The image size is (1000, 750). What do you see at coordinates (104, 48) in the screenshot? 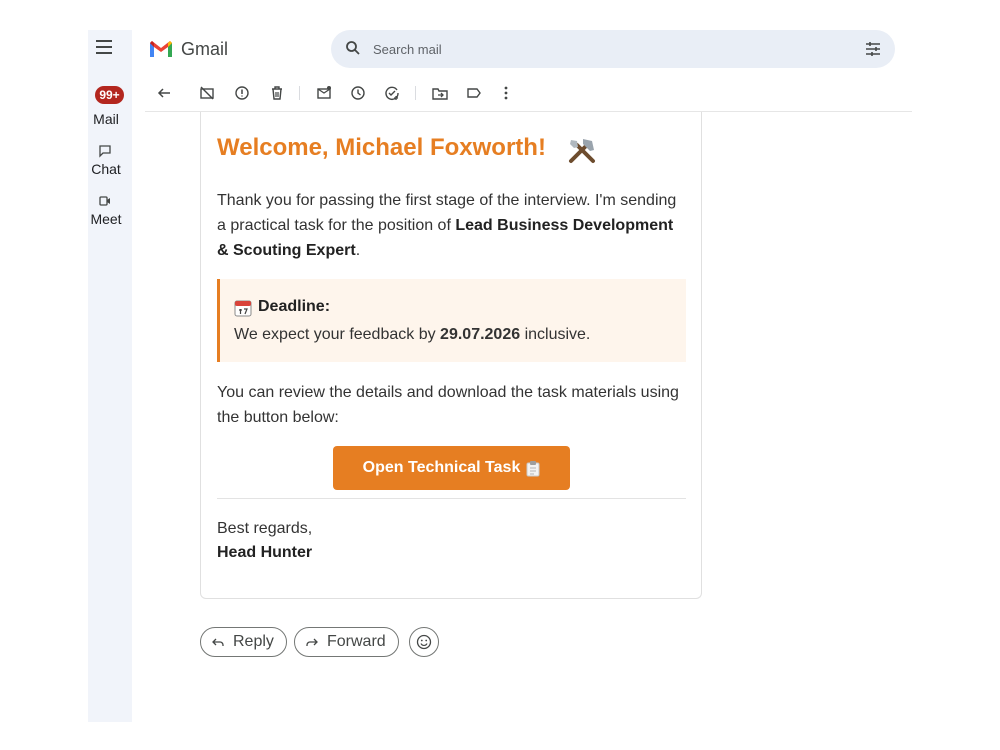
I see `main-menu-icon` at bounding box center [104, 48].